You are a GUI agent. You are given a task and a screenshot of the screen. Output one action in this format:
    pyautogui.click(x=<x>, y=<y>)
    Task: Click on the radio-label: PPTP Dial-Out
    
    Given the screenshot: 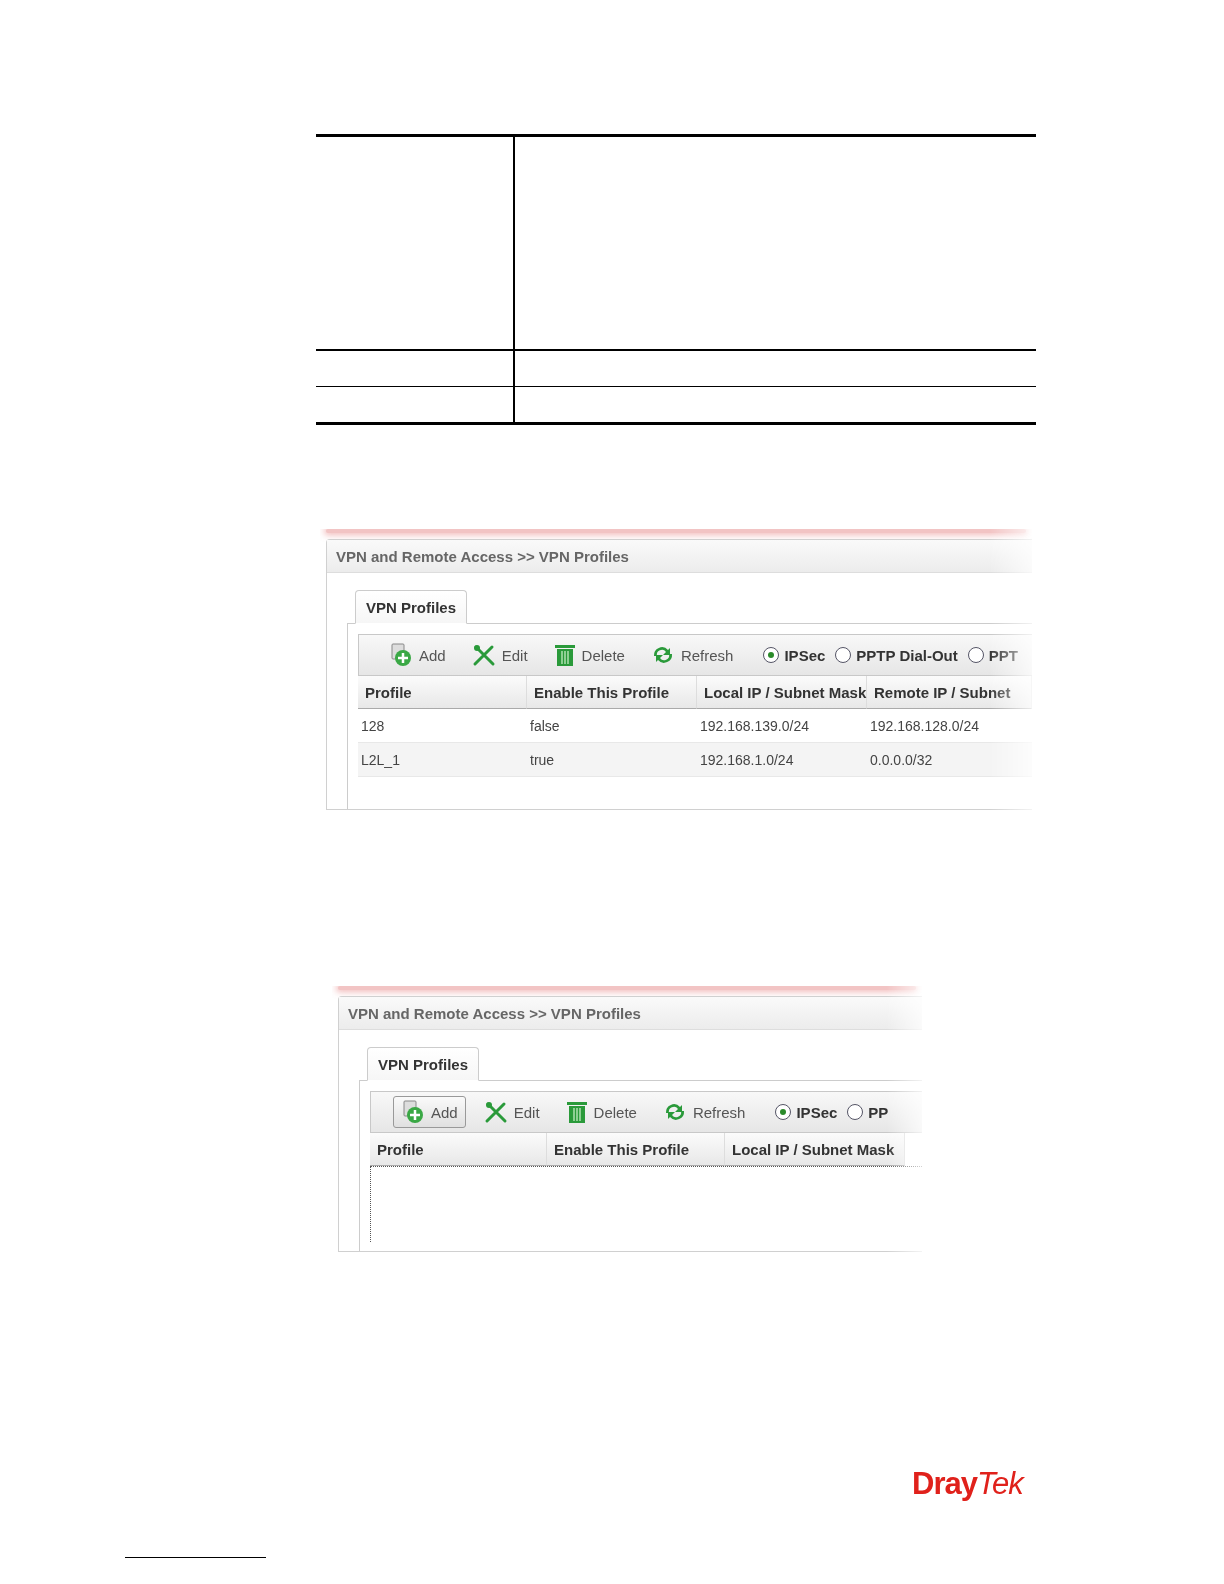 What is the action you would take?
    pyautogui.click(x=907, y=655)
    